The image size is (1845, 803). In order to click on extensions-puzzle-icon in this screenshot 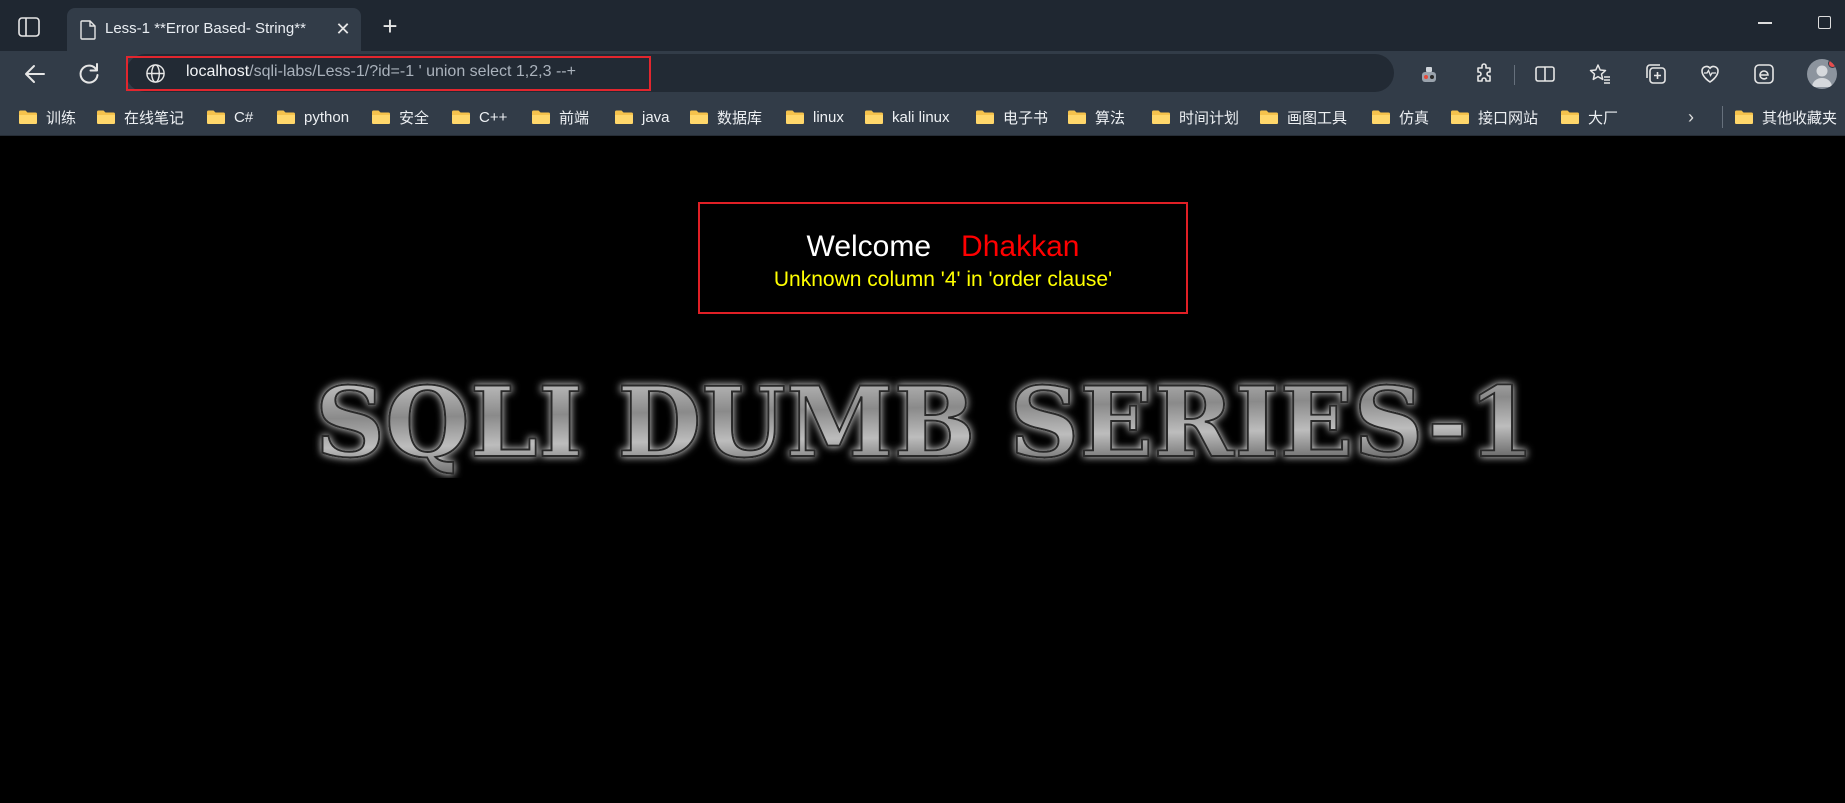, I will do `click(1485, 74)`.